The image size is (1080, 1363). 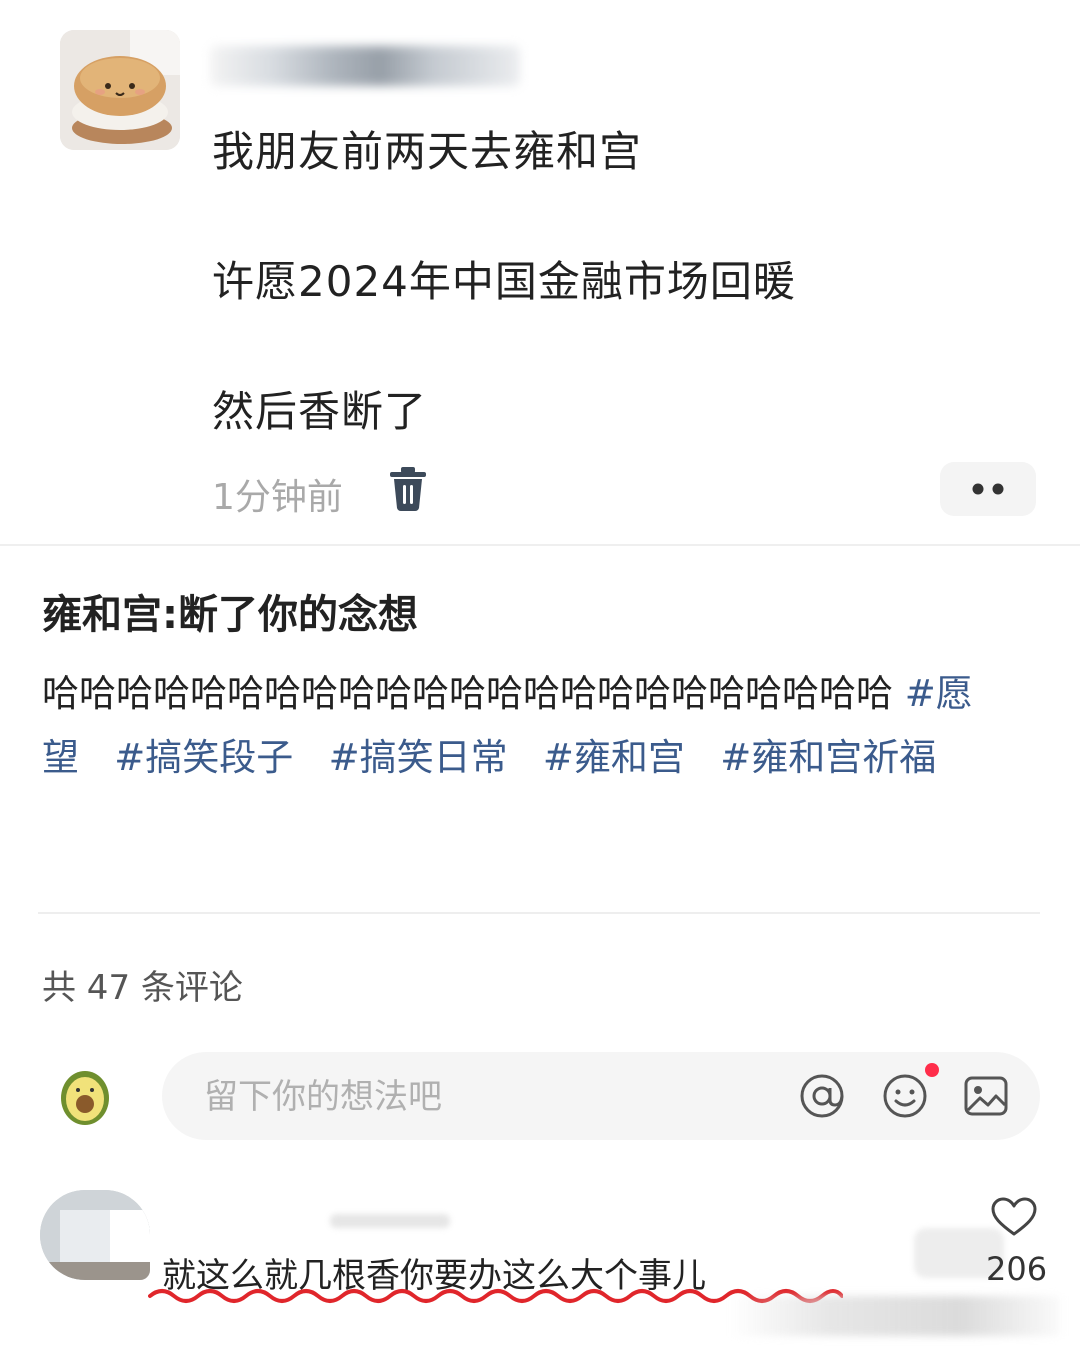 What do you see at coordinates (203, 757) in the screenshot?
I see `hashtag-funny-jokes: #搞笑段子` at bounding box center [203, 757].